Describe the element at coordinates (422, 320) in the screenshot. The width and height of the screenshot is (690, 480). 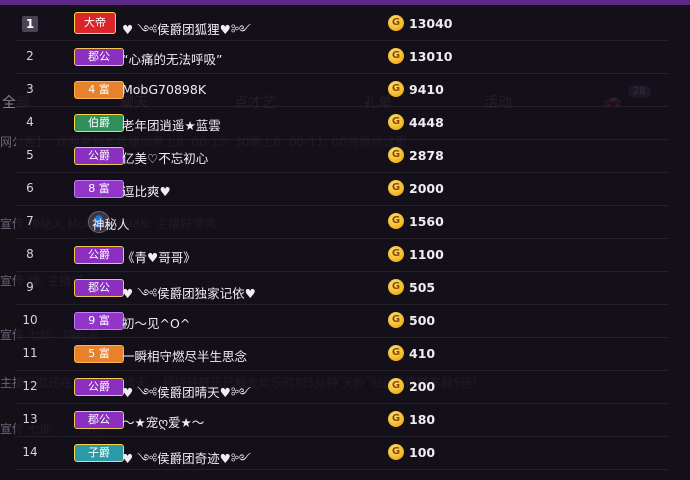
I see `contribution-amount: 500` at that location.